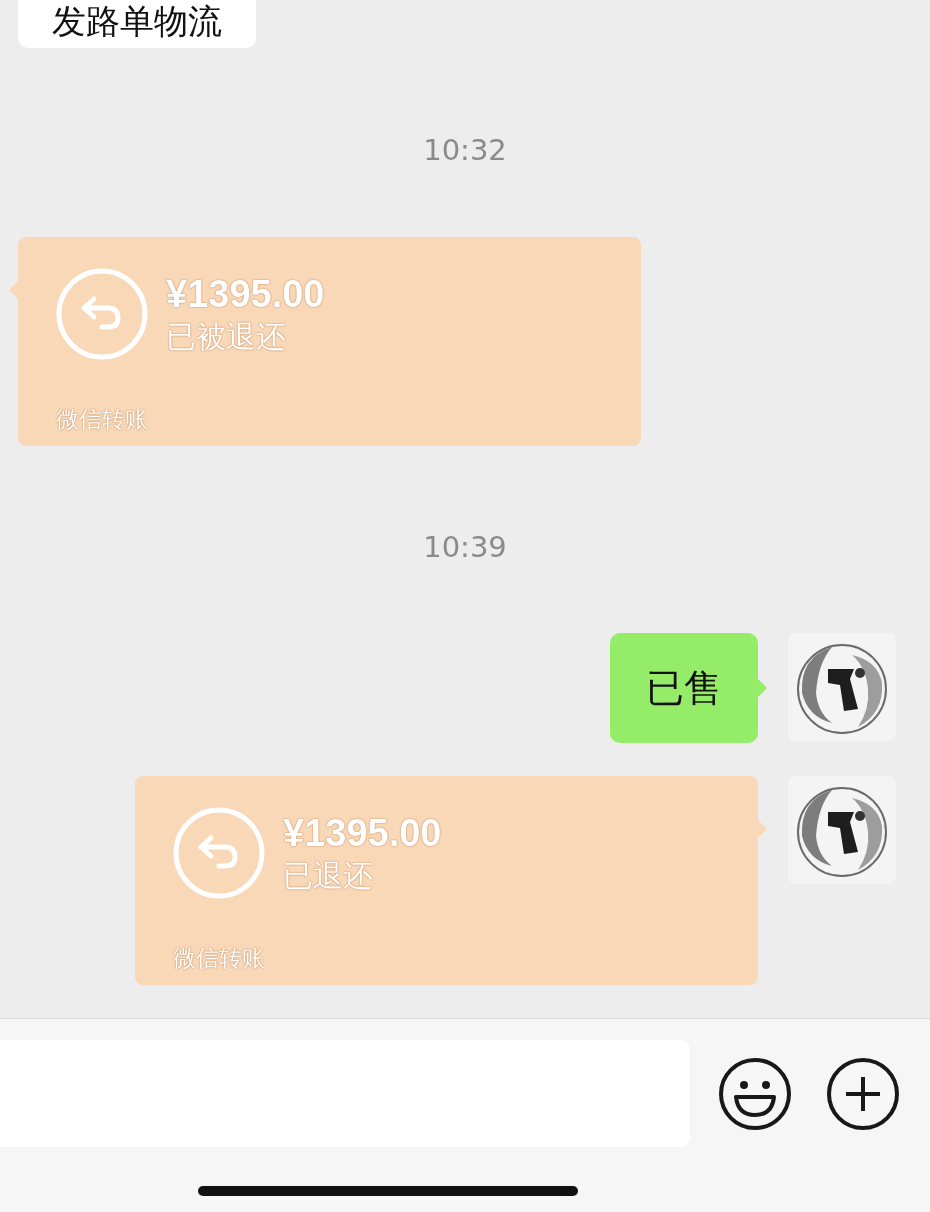 The width and height of the screenshot is (930, 1212). Describe the element at coordinates (762, 829) in the screenshot. I see `bubble-tail` at that location.